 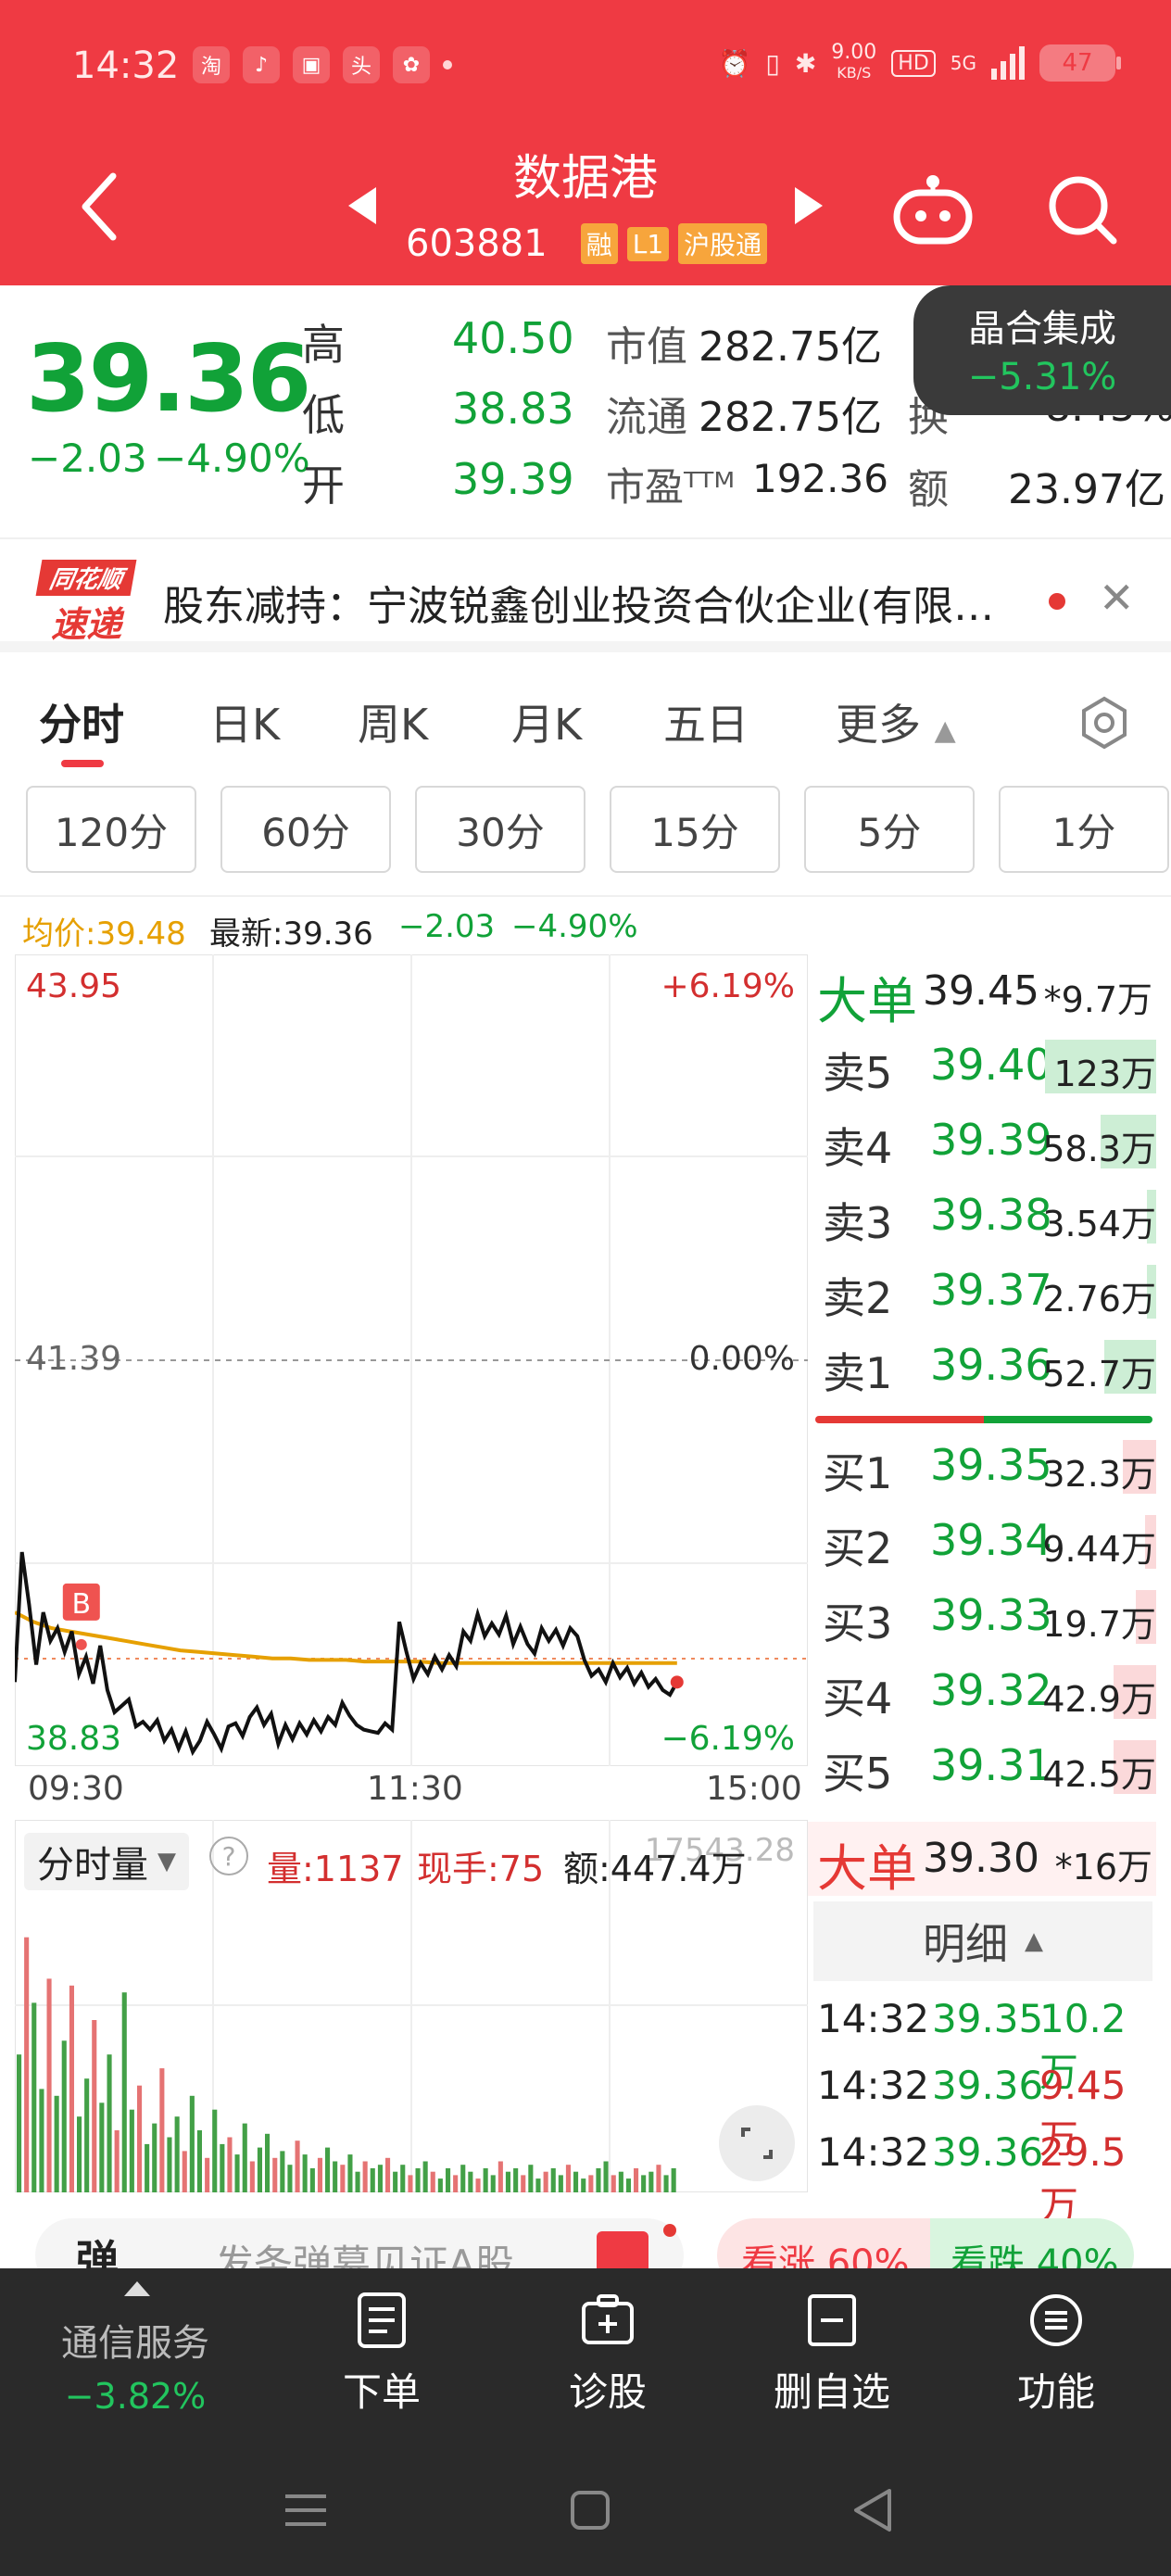 I want to click on amount-label: 额, so click(x=929, y=489).